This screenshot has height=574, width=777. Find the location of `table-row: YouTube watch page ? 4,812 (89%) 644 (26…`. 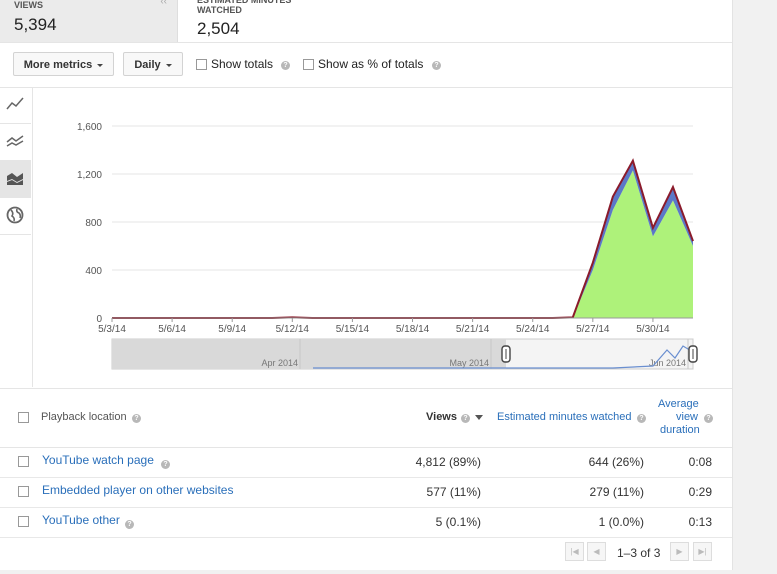

table-row: YouTube watch page ? 4,812 (89%) 644 (26… is located at coordinates (366, 462).